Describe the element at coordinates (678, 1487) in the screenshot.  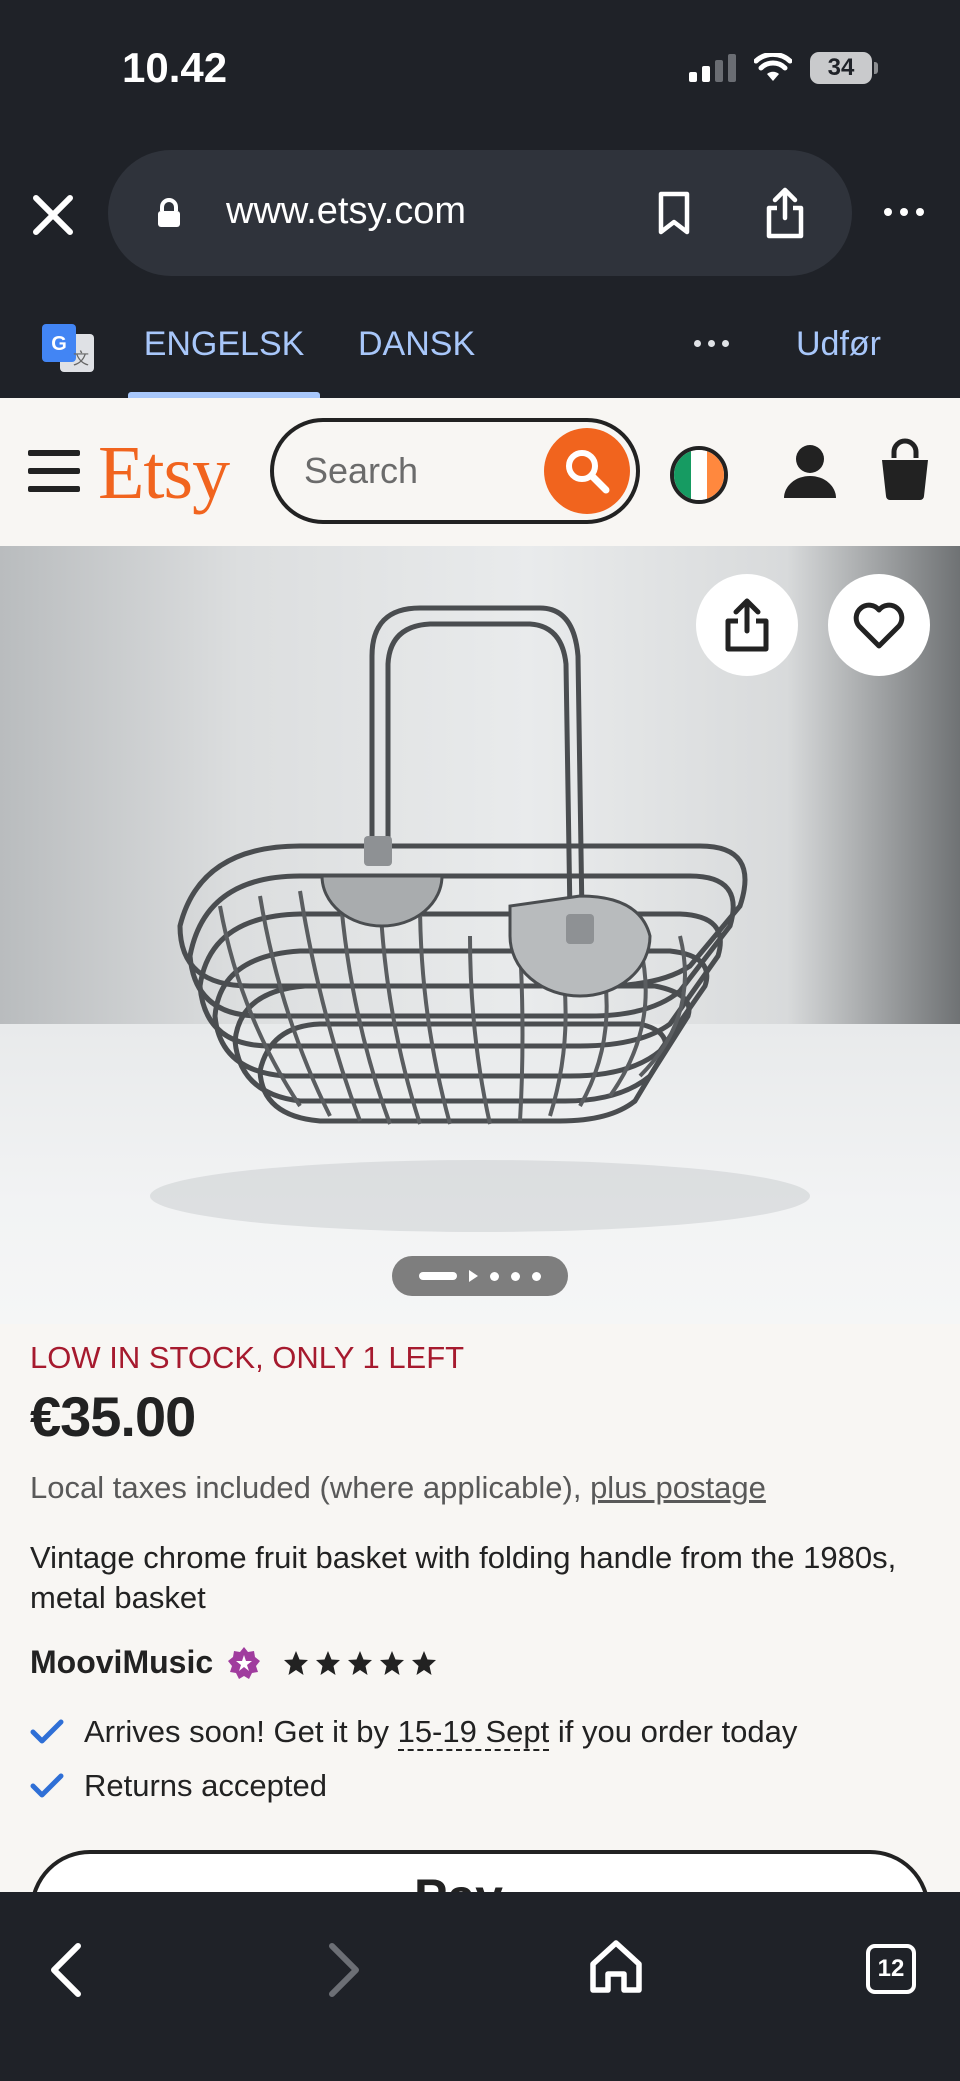
I see `postage-link: plus postage` at that location.